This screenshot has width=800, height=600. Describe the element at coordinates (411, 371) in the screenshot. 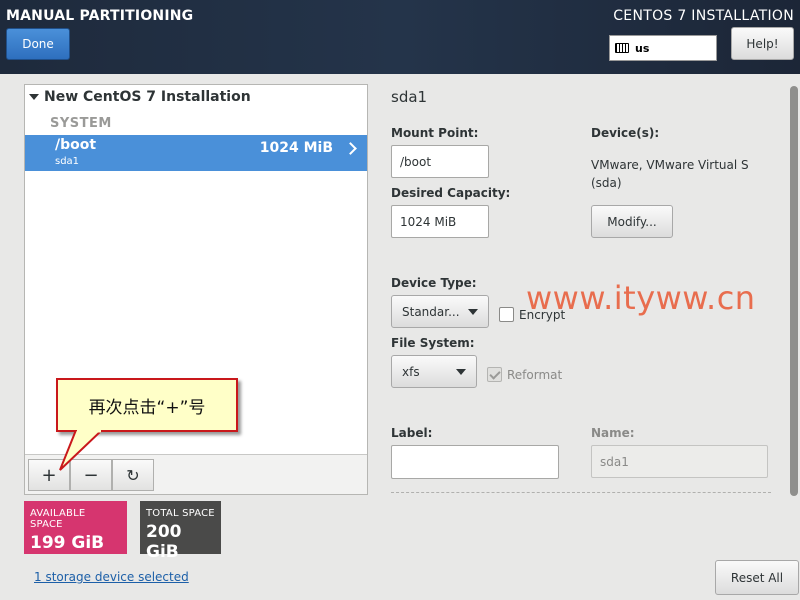

I see `file-system-value: xfs` at that location.